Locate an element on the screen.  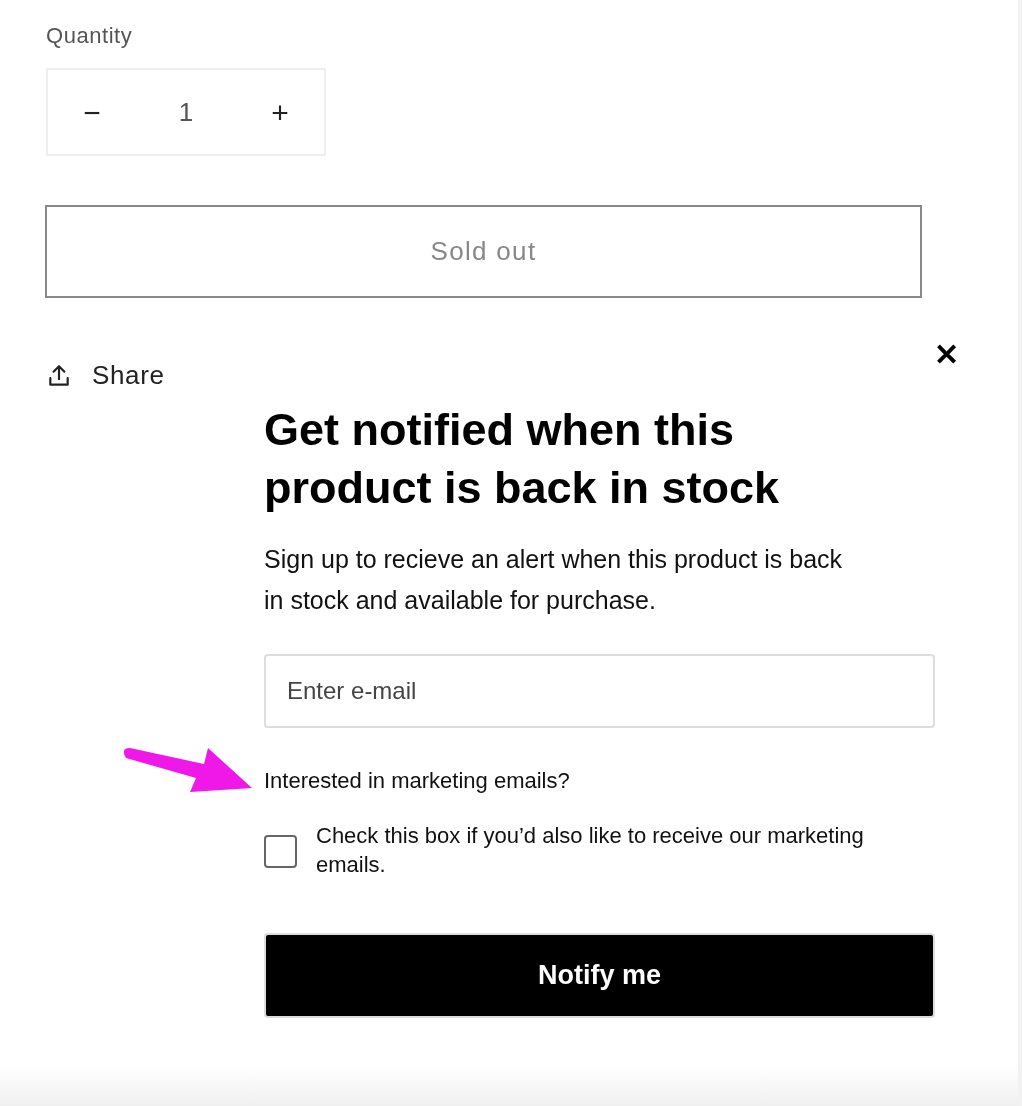
share-icon is located at coordinates (59, 375).